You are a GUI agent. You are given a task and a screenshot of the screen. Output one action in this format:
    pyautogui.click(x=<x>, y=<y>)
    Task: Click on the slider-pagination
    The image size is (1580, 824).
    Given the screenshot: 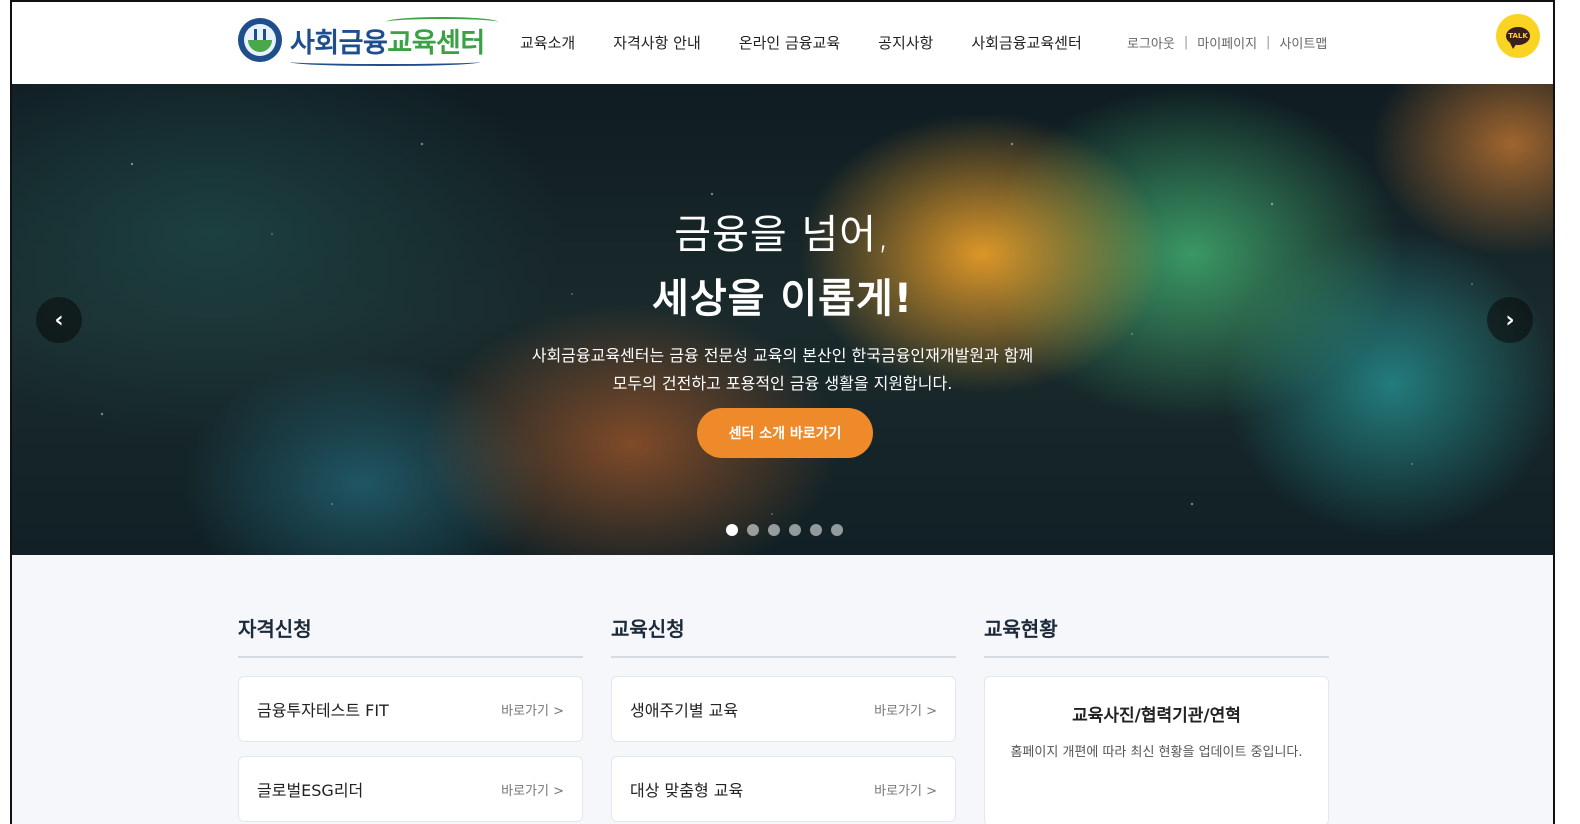 What is the action you would take?
    pyautogui.click(x=784, y=530)
    